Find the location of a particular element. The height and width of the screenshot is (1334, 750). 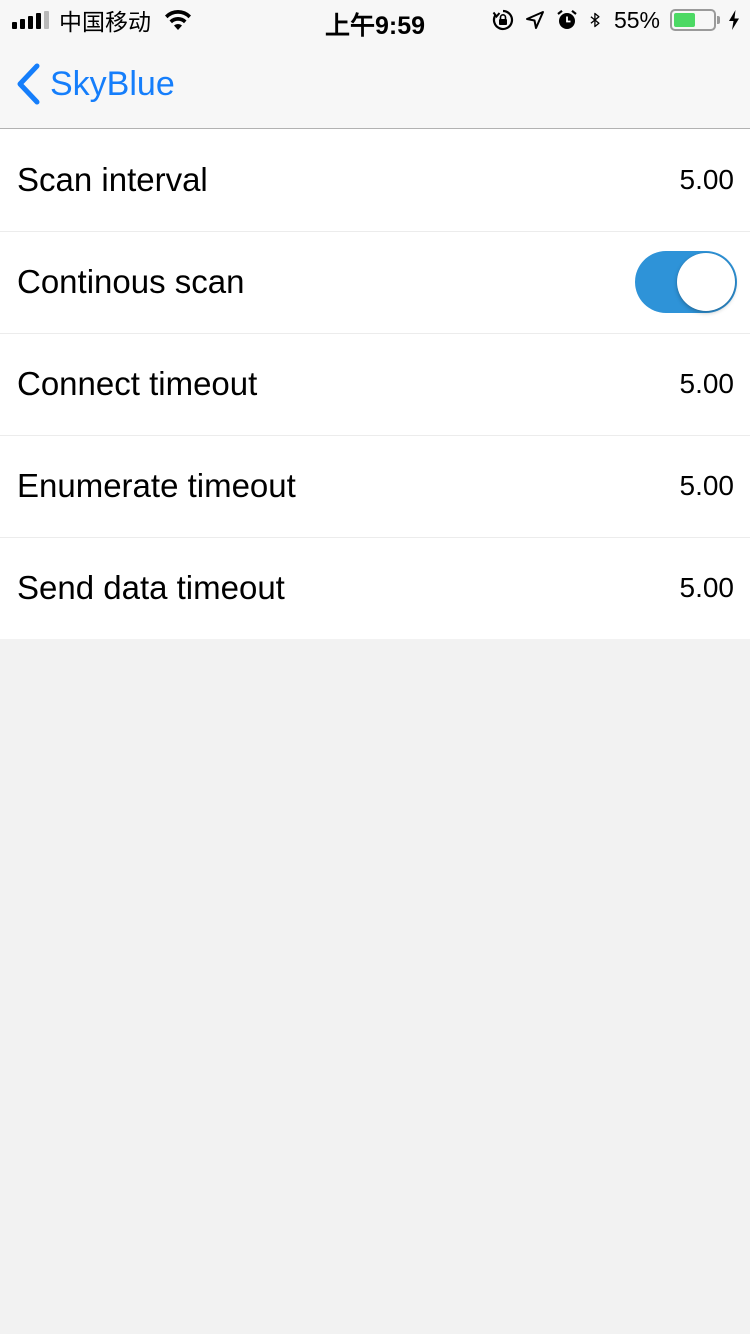

continuous-scan-row: Continous scan is located at coordinates (375, 282).